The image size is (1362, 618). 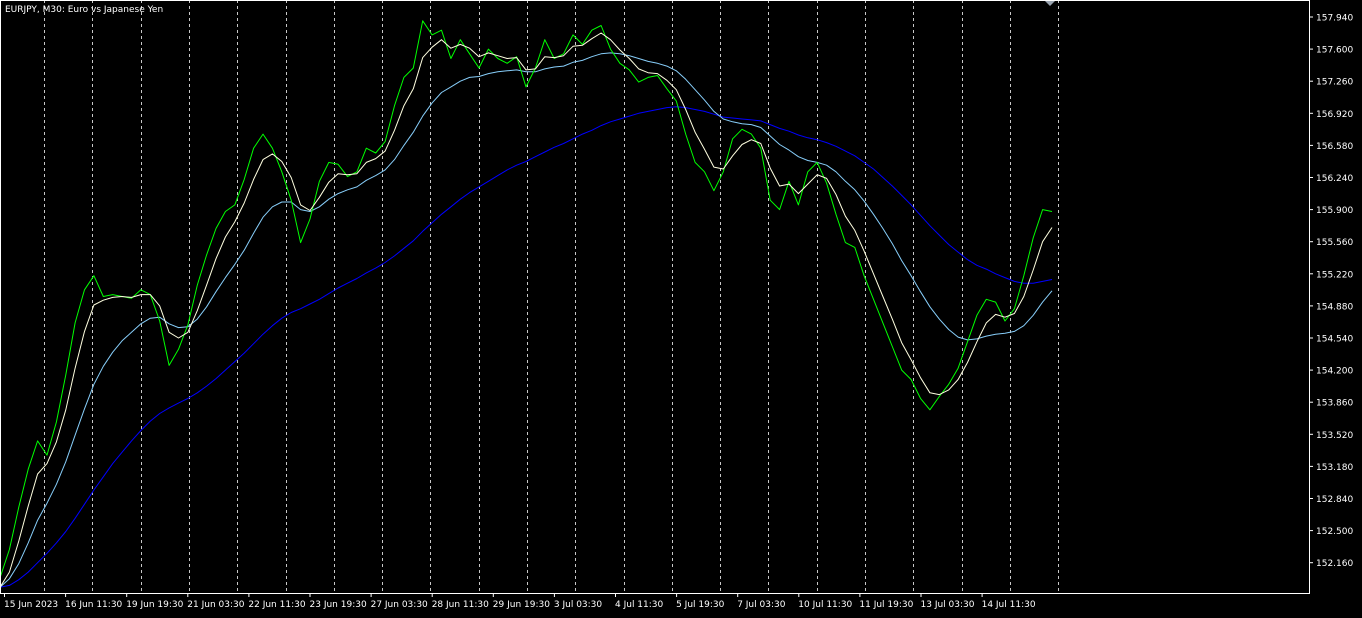 What do you see at coordinates (1334, 19) in the screenshot?
I see `y-tick-label: 157.940` at bounding box center [1334, 19].